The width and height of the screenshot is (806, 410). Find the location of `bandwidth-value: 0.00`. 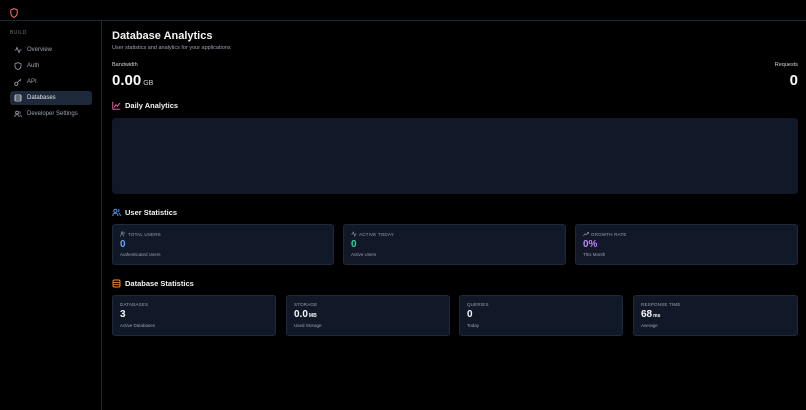

bandwidth-value: 0.00 is located at coordinates (127, 80).